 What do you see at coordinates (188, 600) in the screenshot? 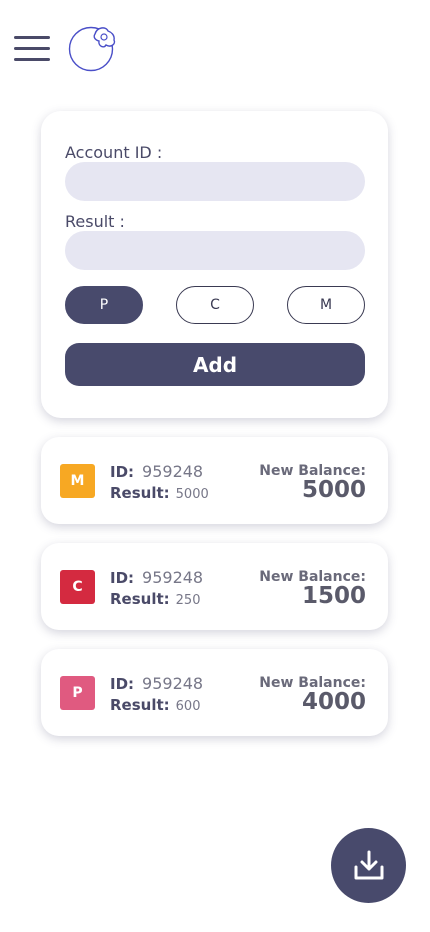
I see `result-value: 250` at bounding box center [188, 600].